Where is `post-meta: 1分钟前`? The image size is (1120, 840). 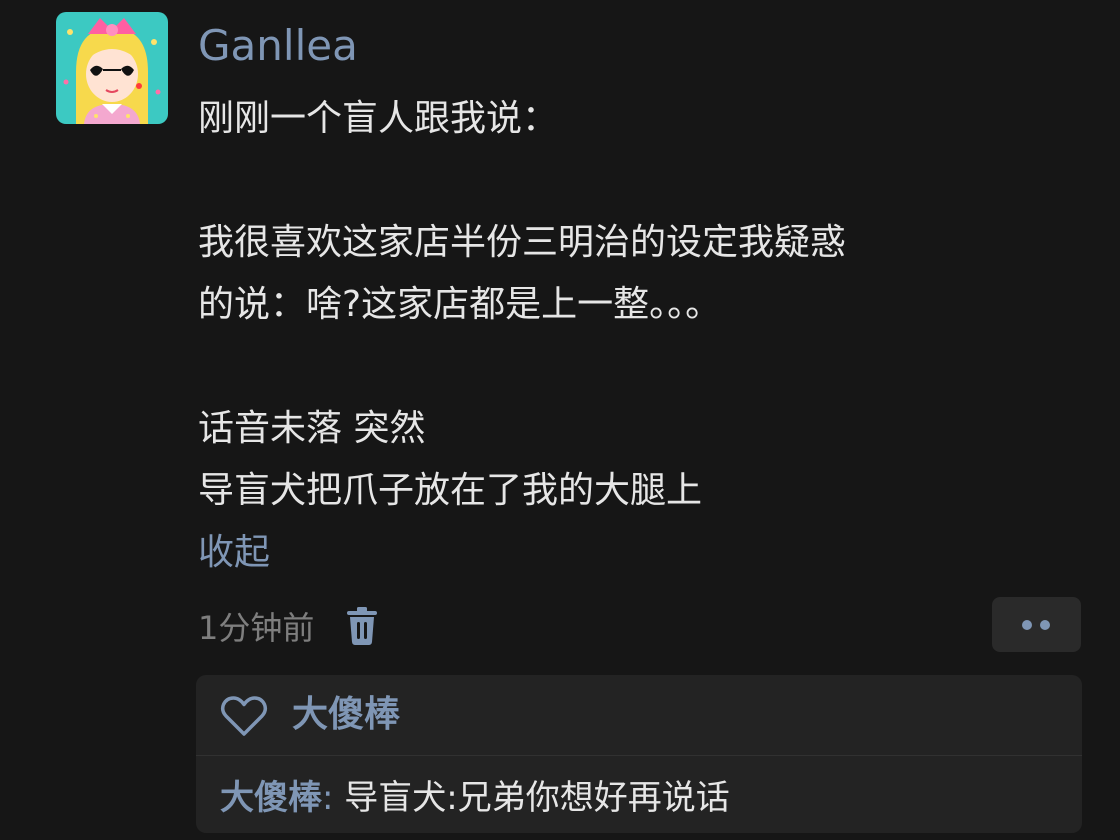 post-meta: 1分钟前 is located at coordinates (289, 626).